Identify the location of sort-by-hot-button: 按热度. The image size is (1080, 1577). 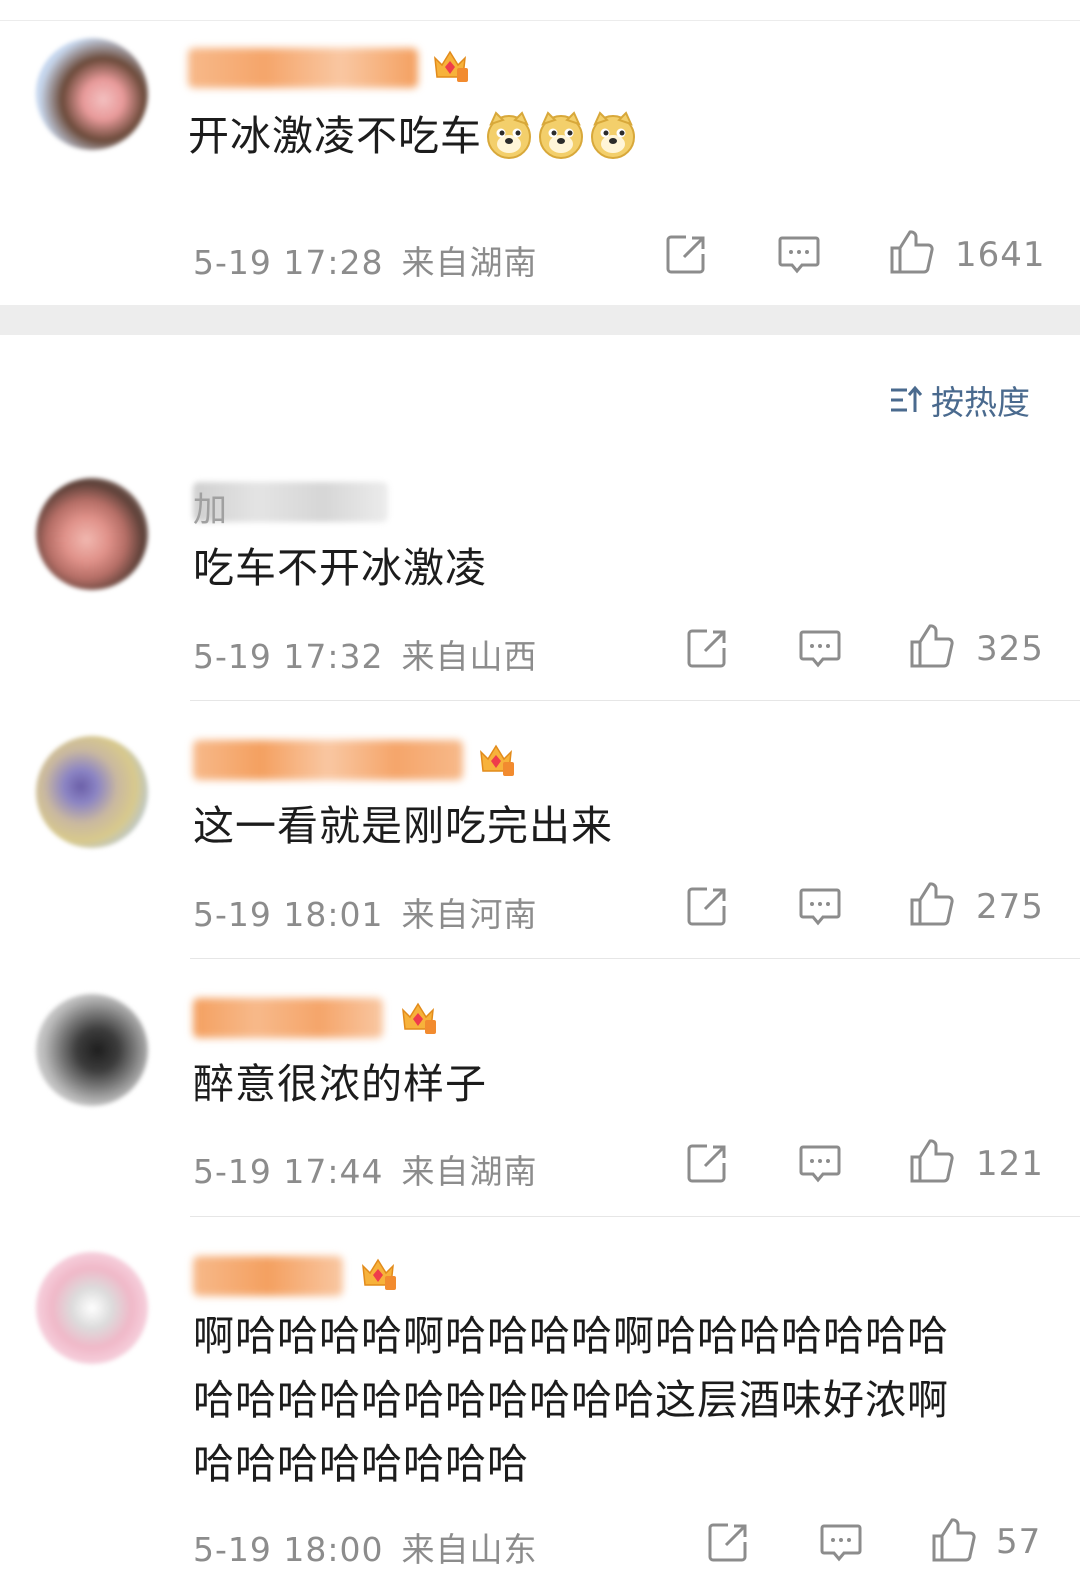
(959, 400).